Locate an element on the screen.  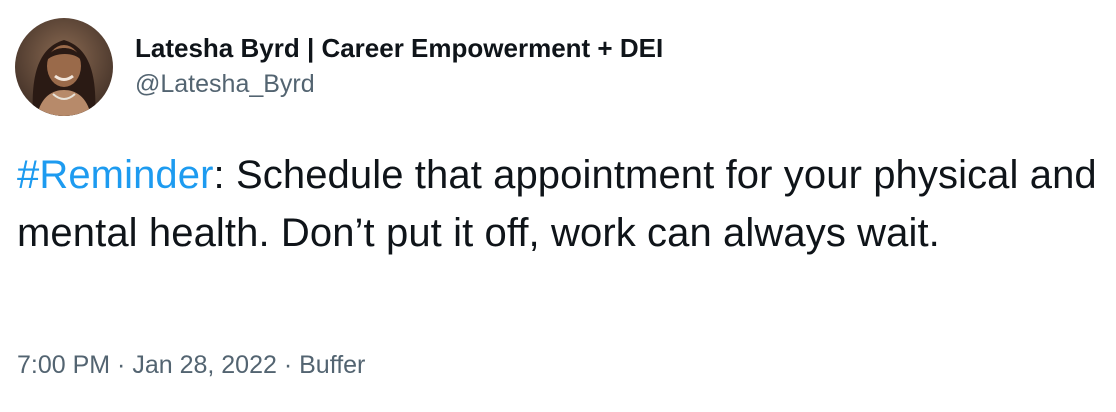
hashtag-link: #Reminder is located at coordinates (115, 175).